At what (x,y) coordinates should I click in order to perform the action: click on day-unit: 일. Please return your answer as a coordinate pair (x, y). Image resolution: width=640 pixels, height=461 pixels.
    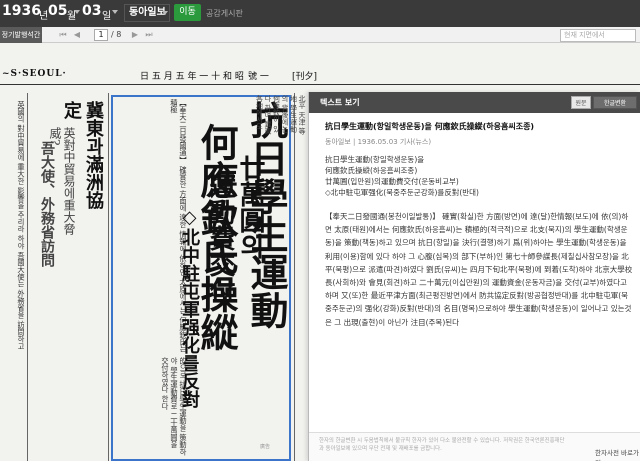
    Looking at the image, I should click on (107, 16).